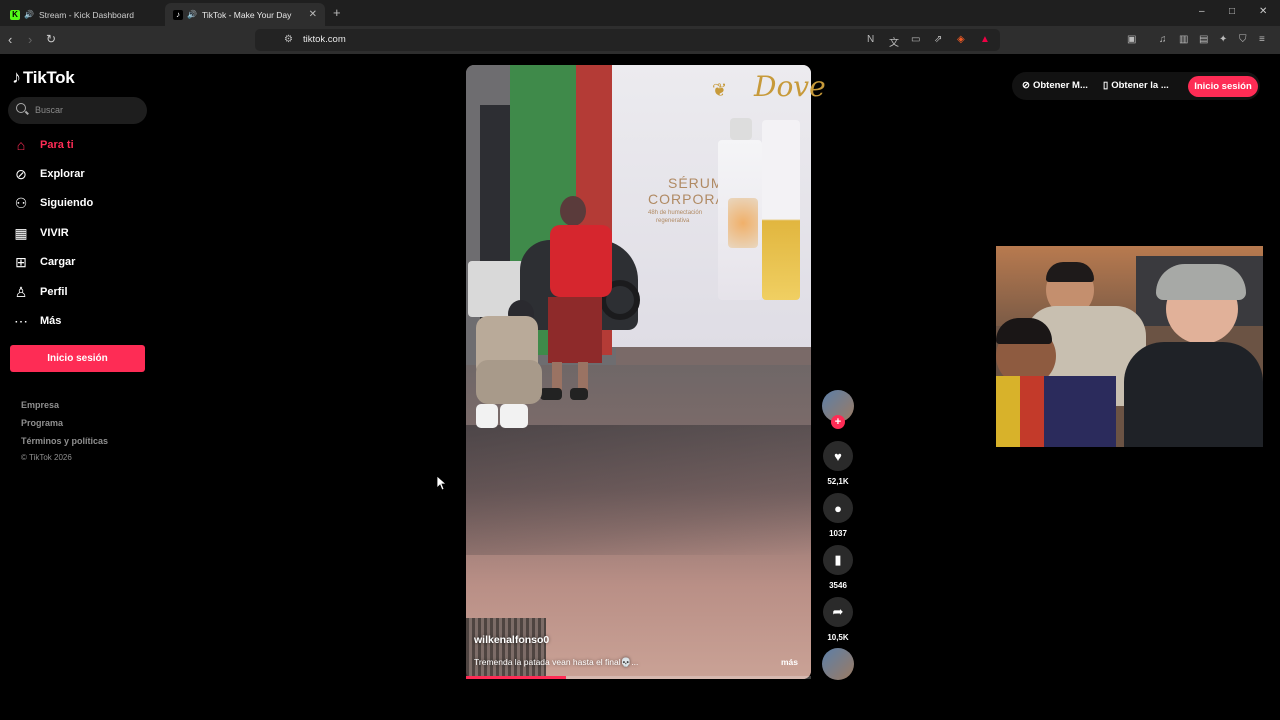 Image resolution: width=1280 pixels, height=720 pixels. What do you see at coordinates (21, 261) in the screenshot?
I see `upload-icon: ⊞` at bounding box center [21, 261].